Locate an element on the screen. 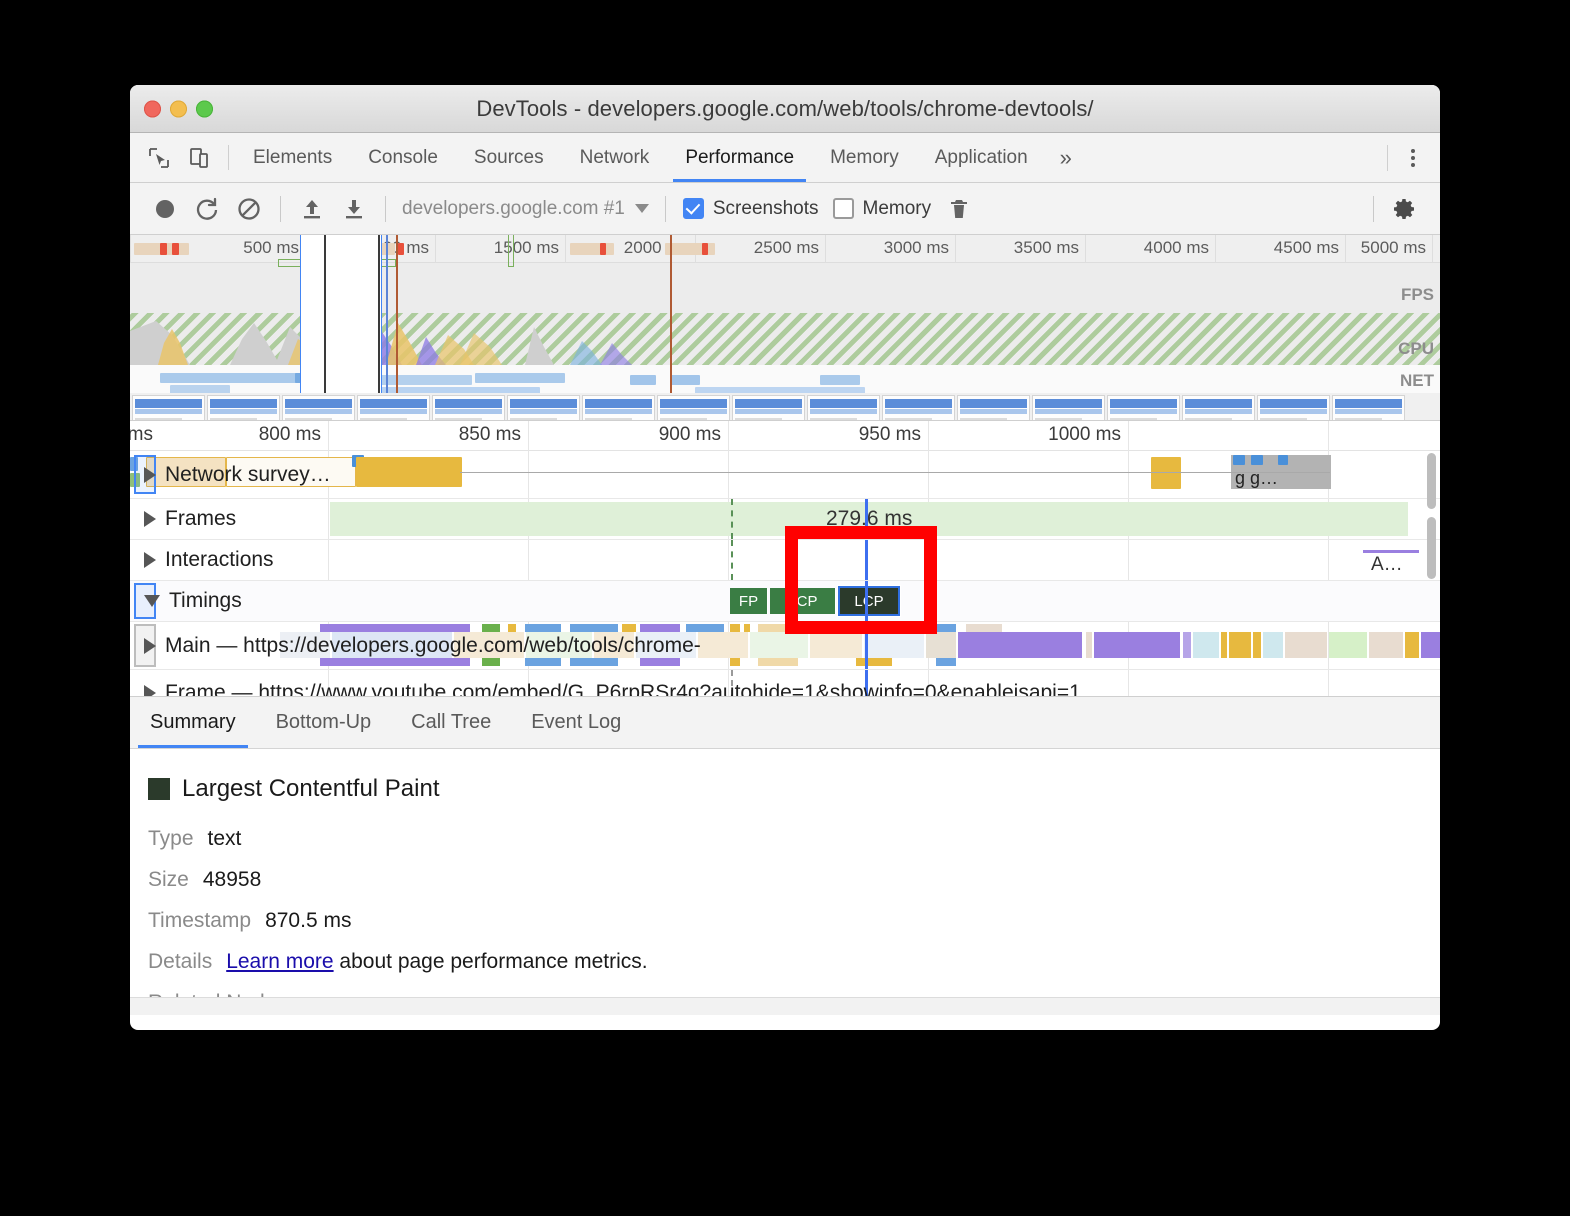 The image size is (1570, 1216). tab-network: Network is located at coordinates (615, 157).